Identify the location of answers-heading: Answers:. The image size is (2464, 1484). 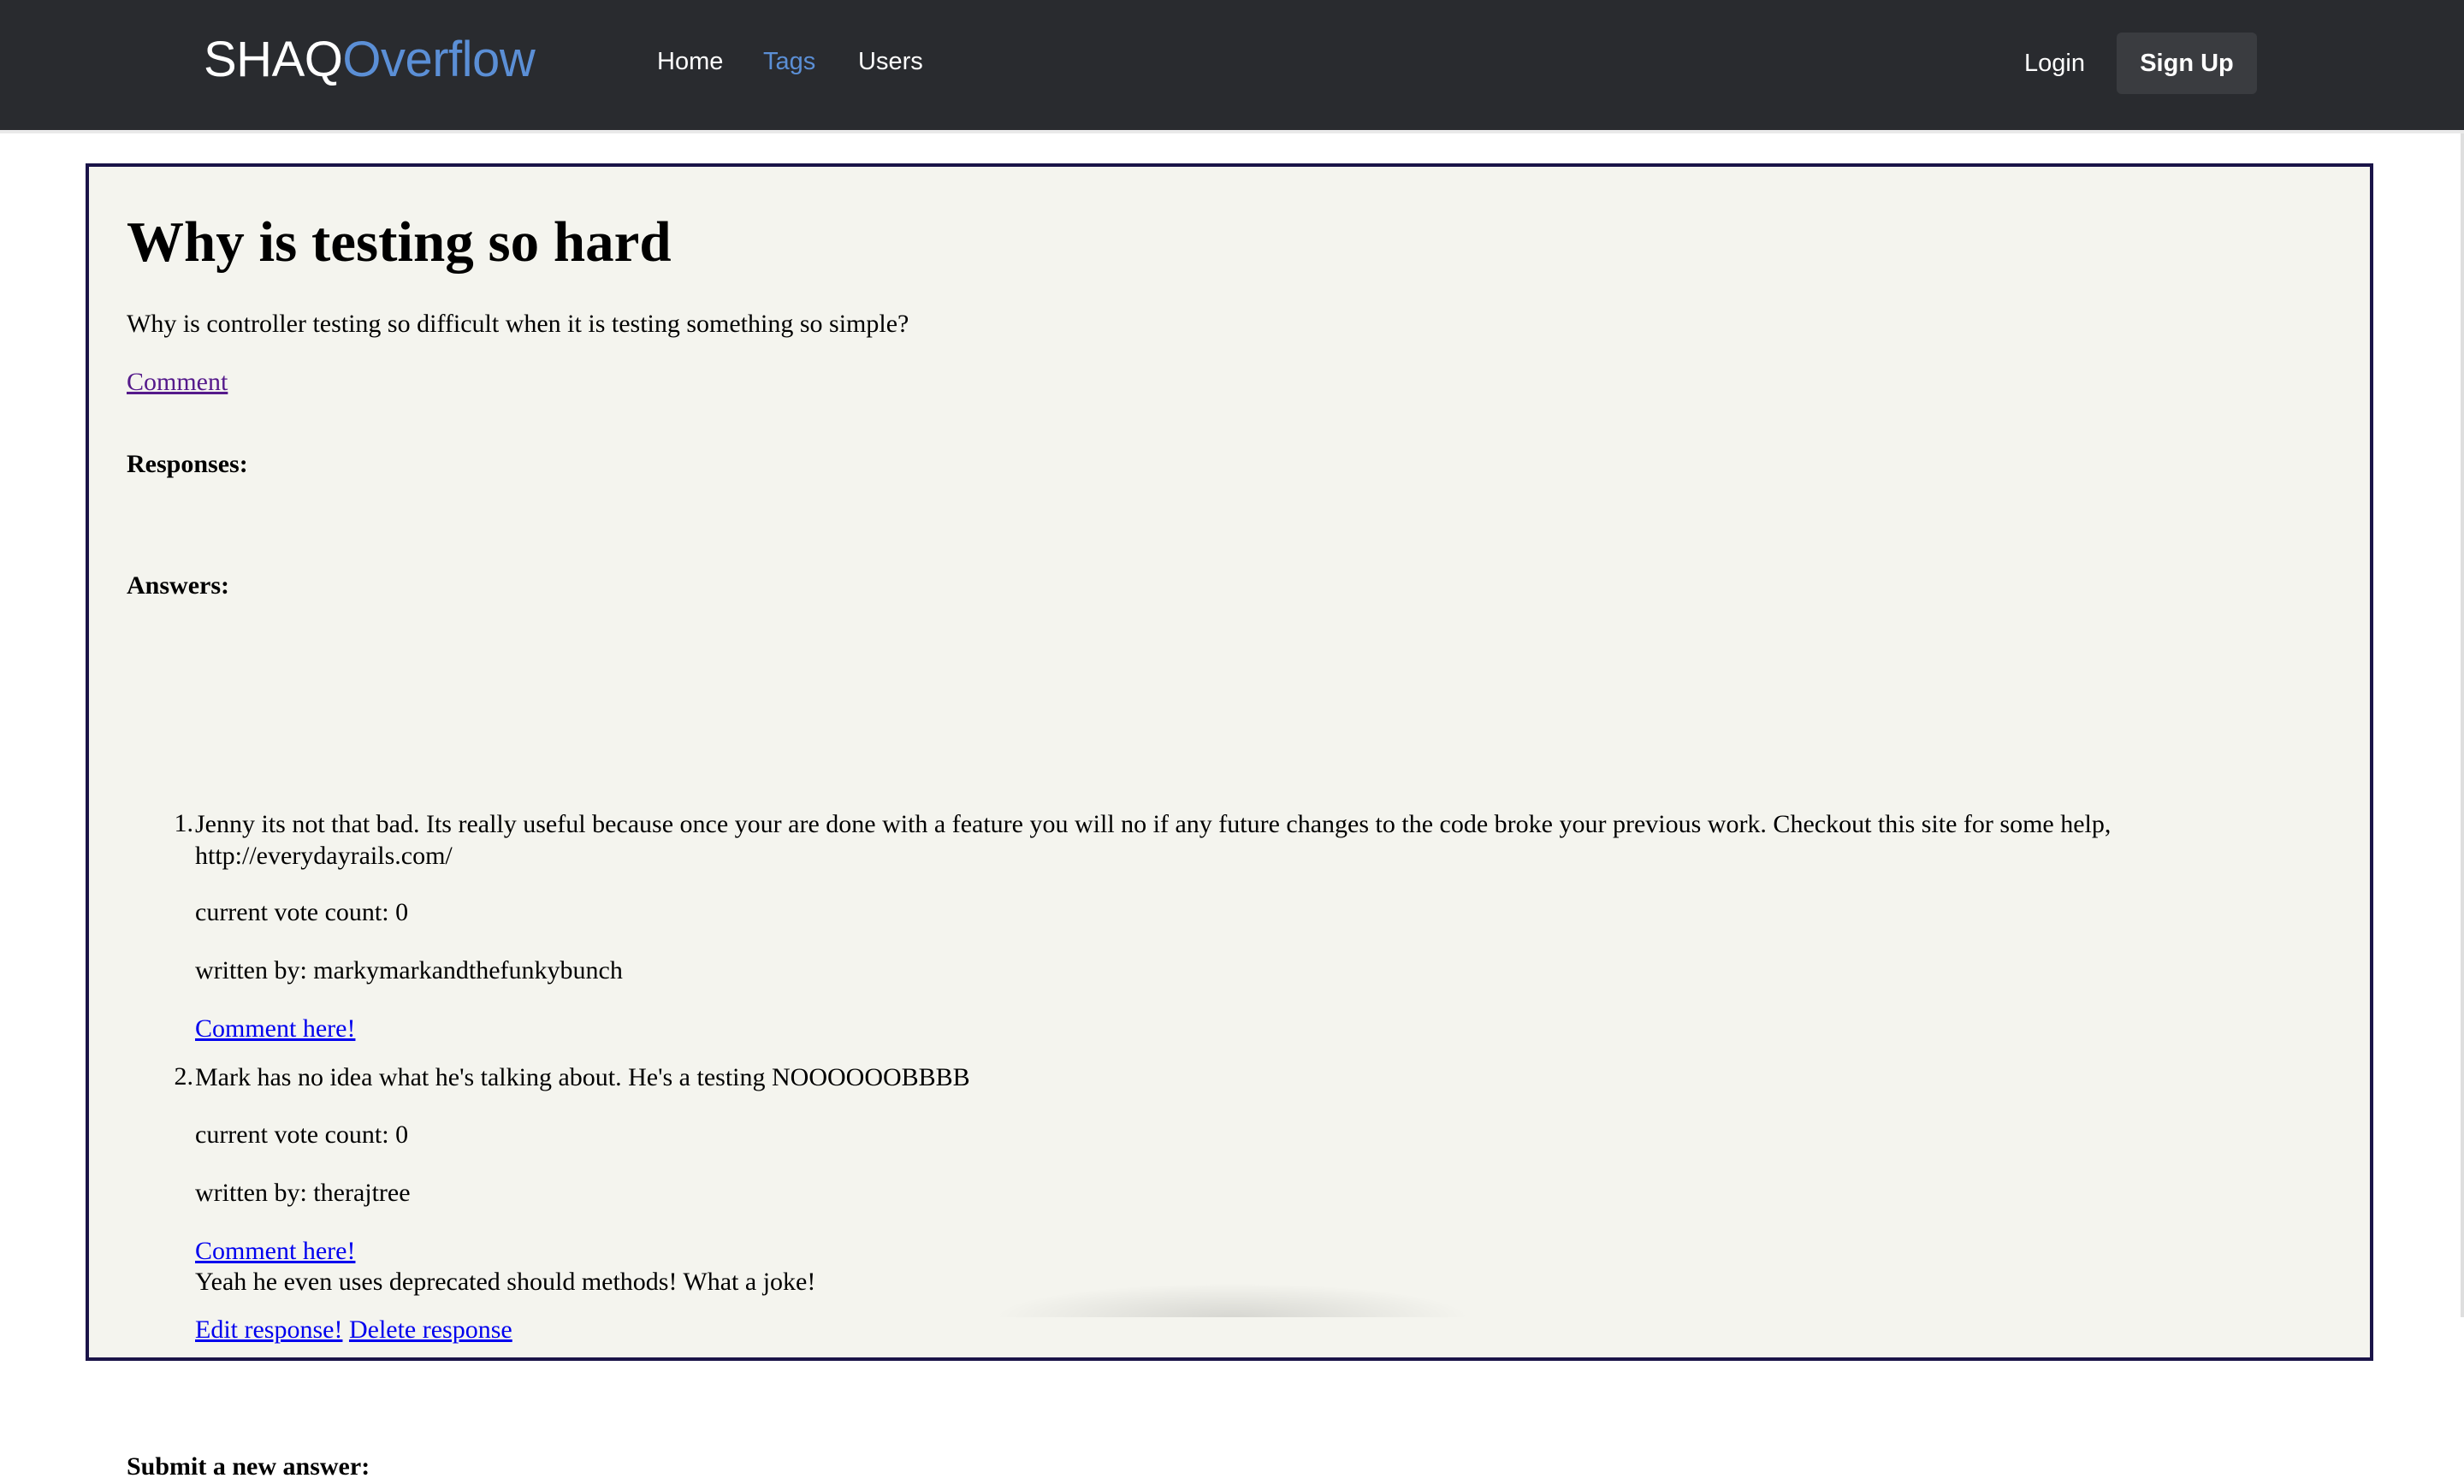
(178, 585).